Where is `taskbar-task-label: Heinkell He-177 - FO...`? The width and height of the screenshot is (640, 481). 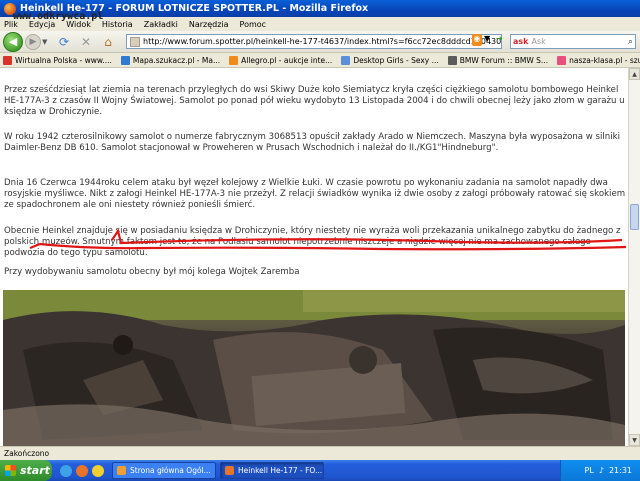
taskbar-task-label: Heinkell He-177 - FO... is located at coordinates (280, 470).